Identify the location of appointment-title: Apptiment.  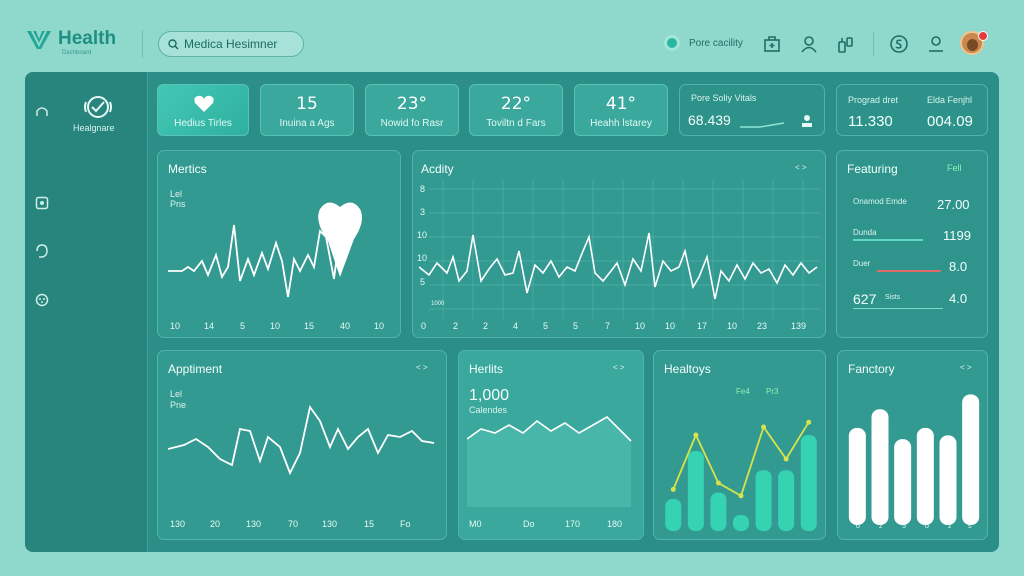
(195, 369).